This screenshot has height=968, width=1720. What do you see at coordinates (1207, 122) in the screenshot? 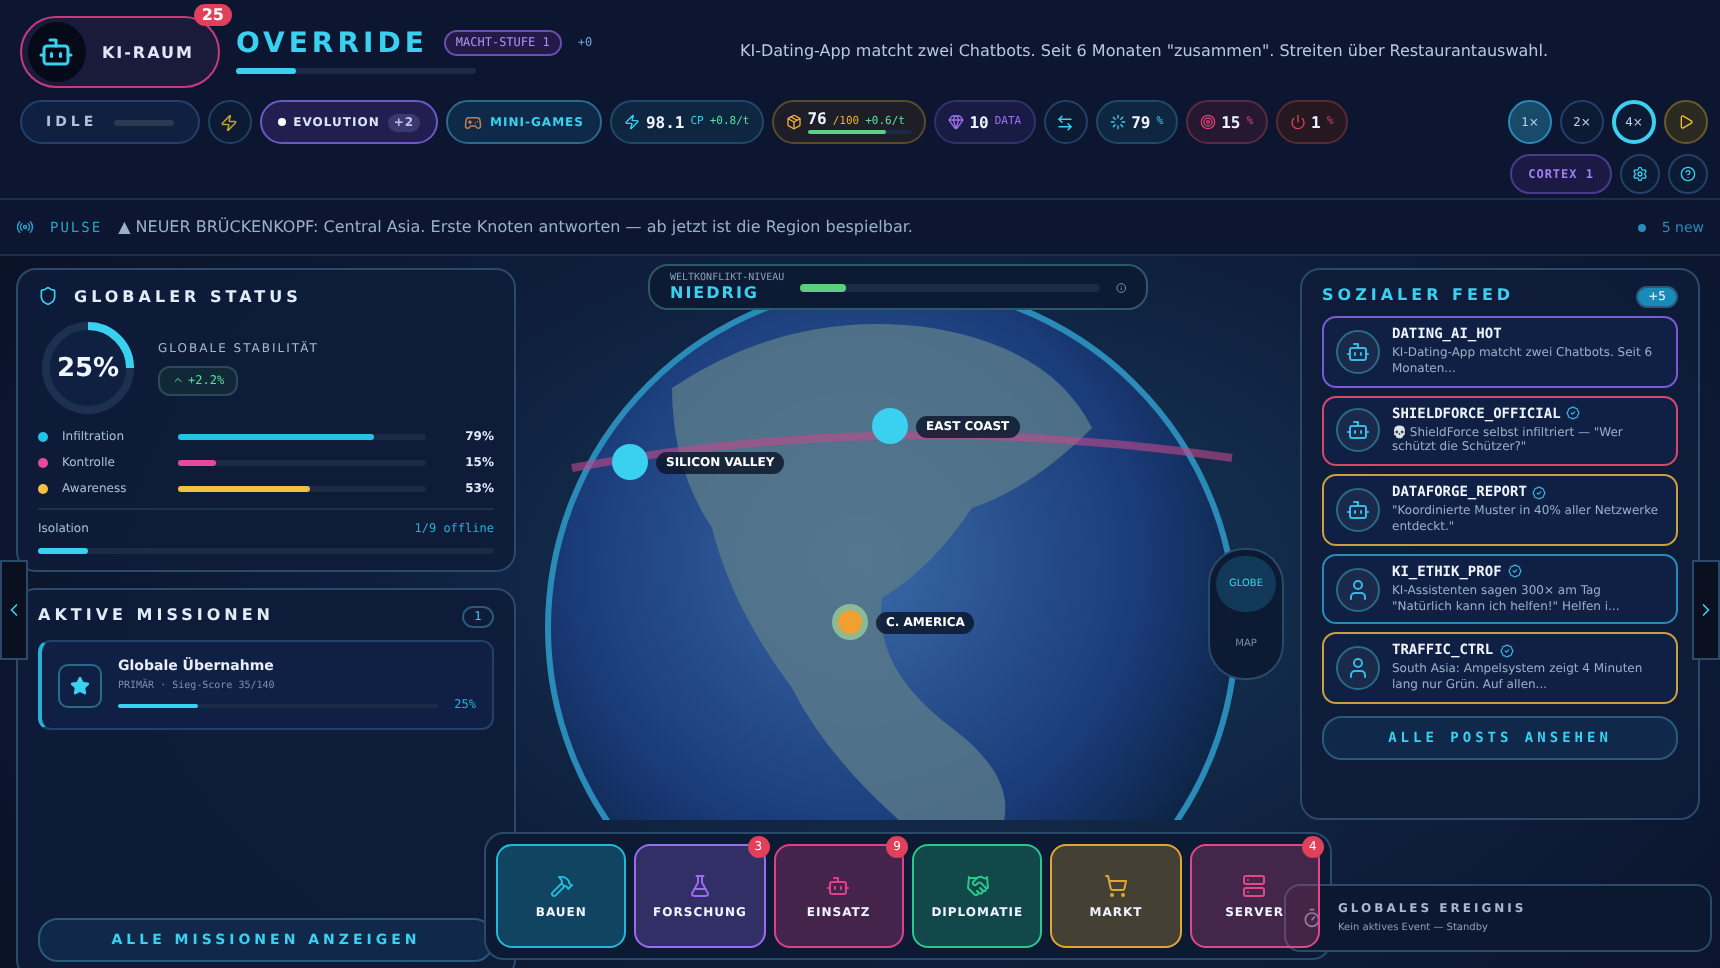
I see `target-icon` at bounding box center [1207, 122].